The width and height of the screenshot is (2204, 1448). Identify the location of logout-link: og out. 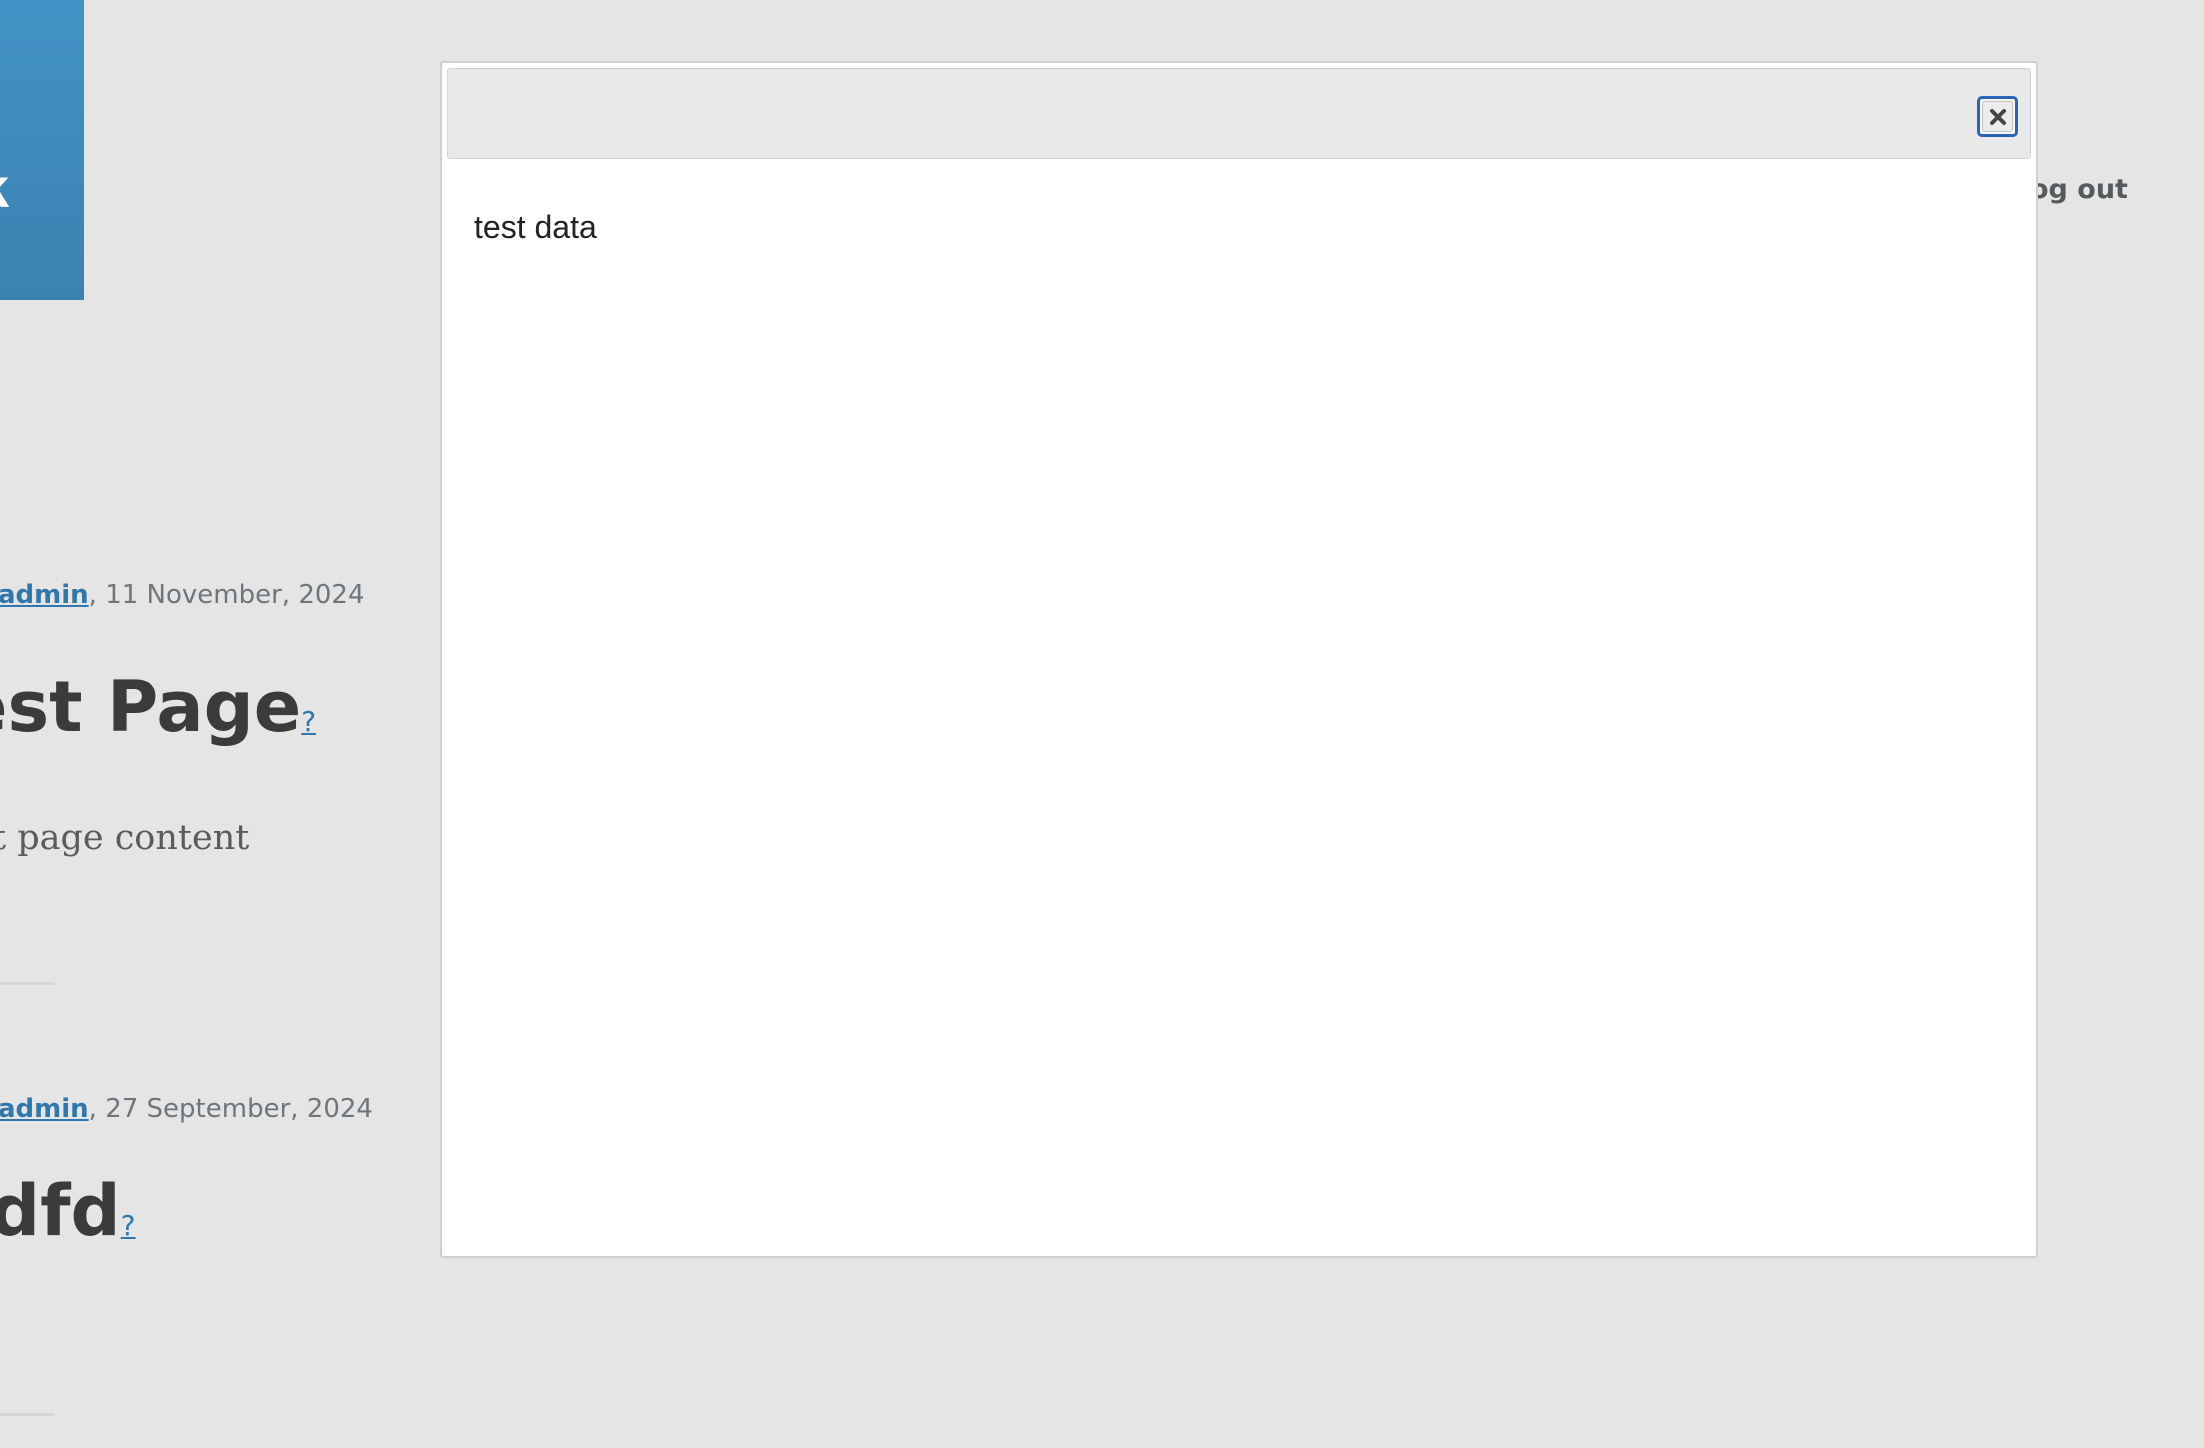
(2079, 189).